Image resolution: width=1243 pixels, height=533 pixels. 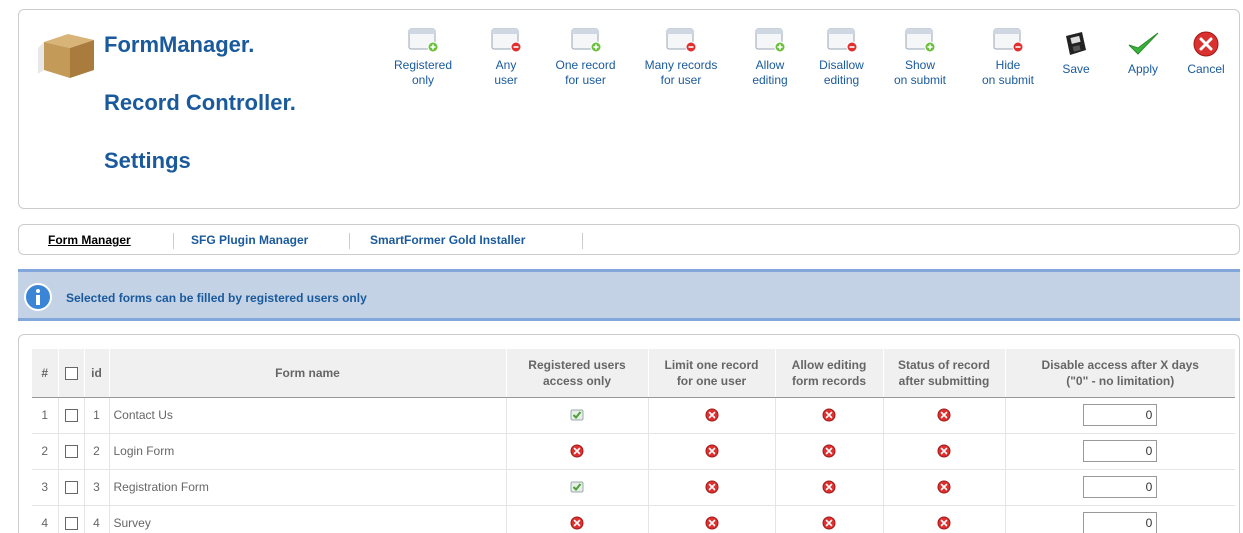 I want to click on many-records-for-user-label: Many records for user, so click(x=681, y=72).